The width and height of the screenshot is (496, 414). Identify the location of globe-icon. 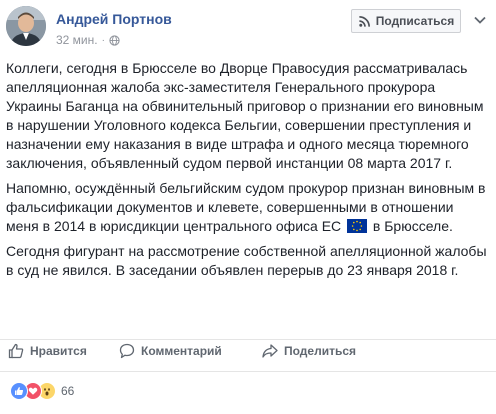
(114, 40).